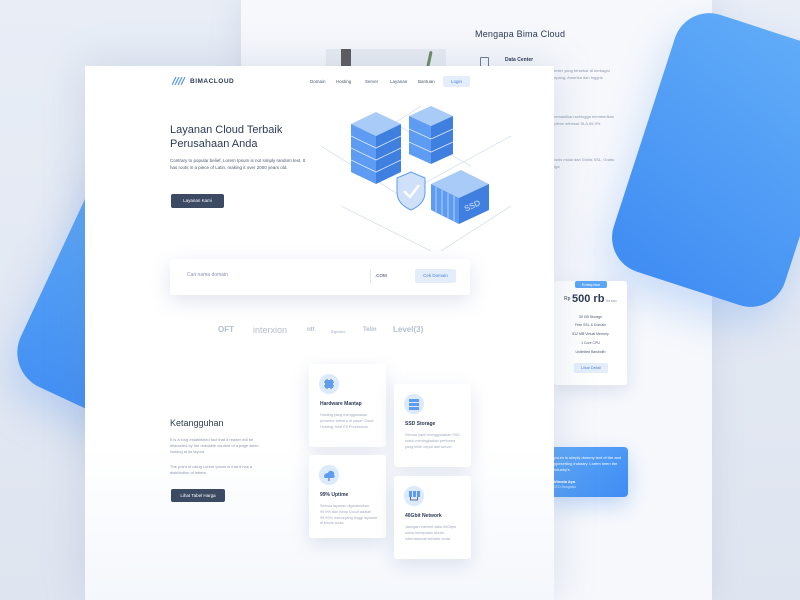 The width and height of the screenshot is (800, 600). I want to click on chip-icon, so click(329, 384).